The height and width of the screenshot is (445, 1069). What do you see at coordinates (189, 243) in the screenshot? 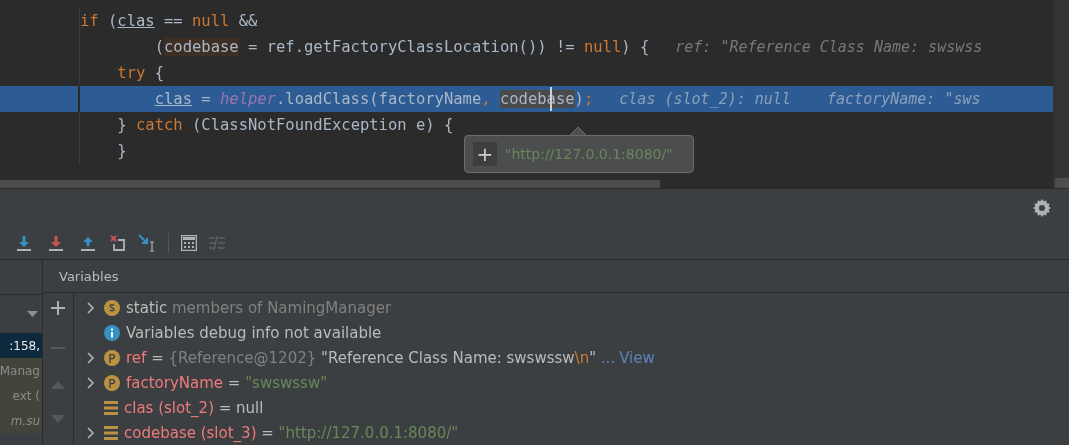
I see `calculator-icon` at bounding box center [189, 243].